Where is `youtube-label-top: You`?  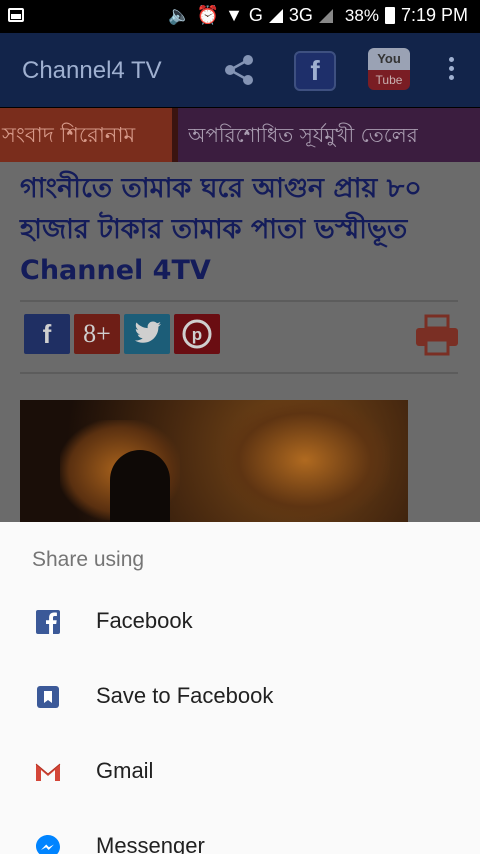
youtube-label-top: You is located at coordinates (389, 59).